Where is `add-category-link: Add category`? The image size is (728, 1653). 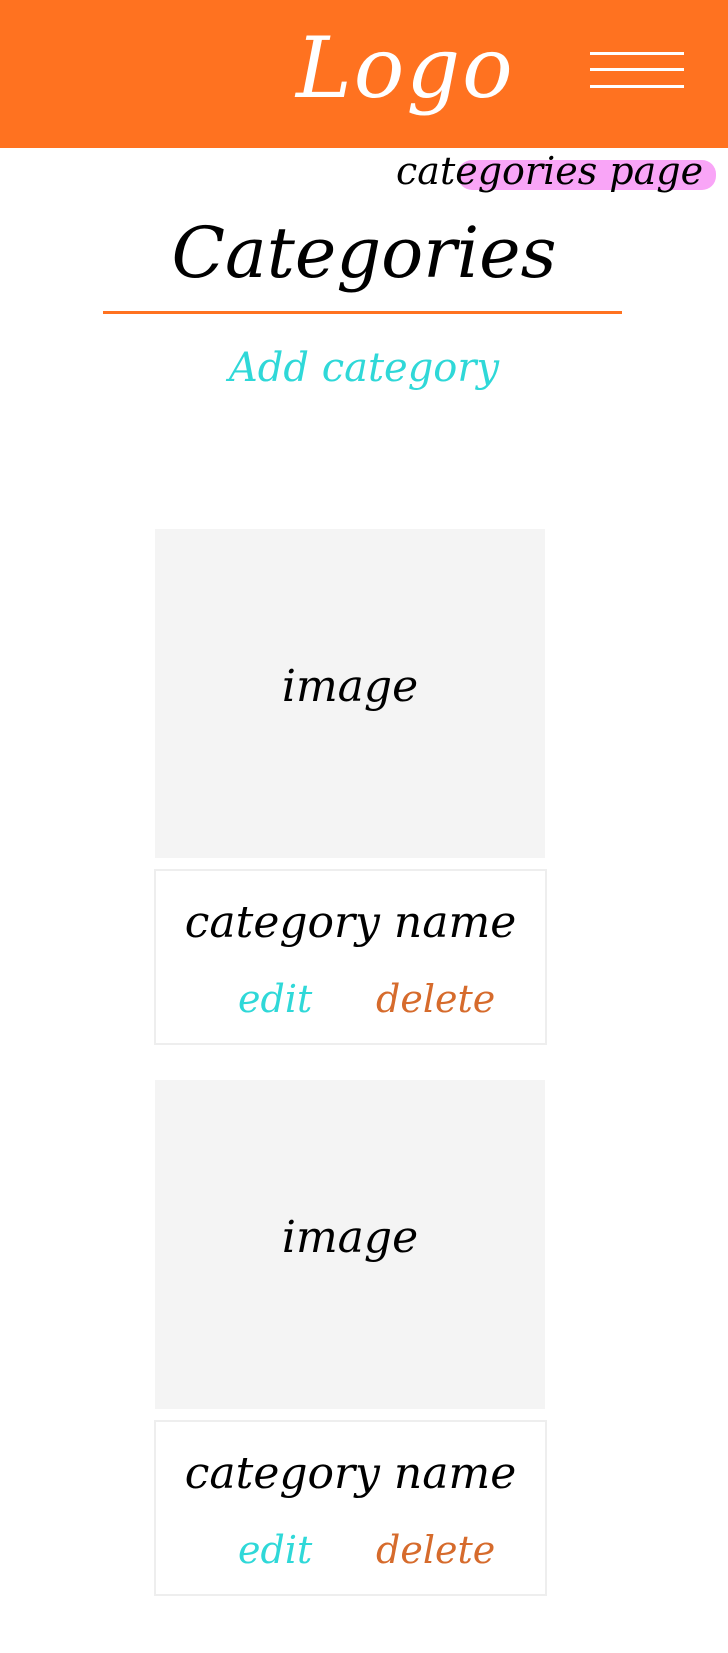 add-category-link: Add category is located at coordinates (364, 368).